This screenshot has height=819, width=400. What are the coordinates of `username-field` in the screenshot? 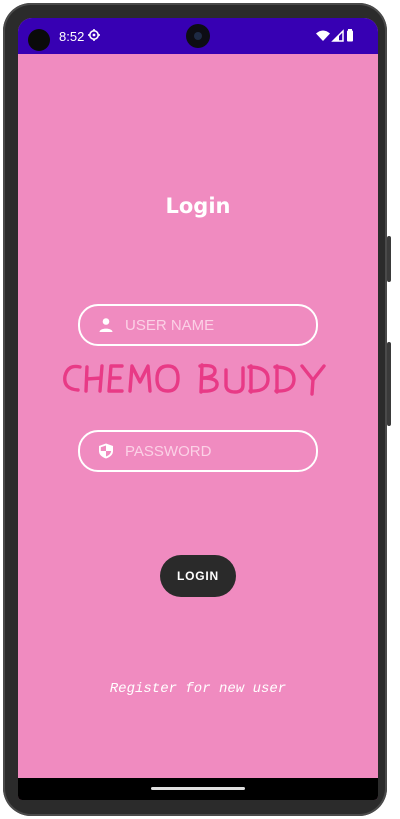 It's located at (198, 325).